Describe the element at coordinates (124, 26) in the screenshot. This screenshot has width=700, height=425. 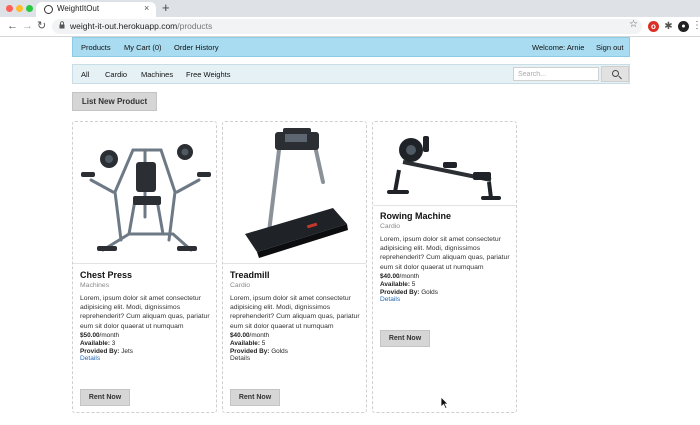
I see `url-host: weight-it-out.herokuapp.com` at that location.